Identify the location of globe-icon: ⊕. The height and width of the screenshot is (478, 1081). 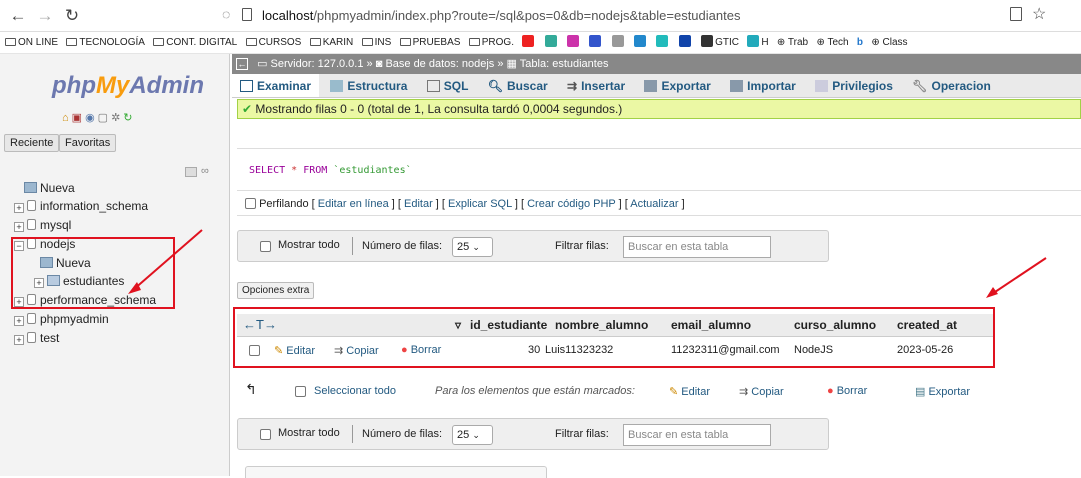
(820, 42).